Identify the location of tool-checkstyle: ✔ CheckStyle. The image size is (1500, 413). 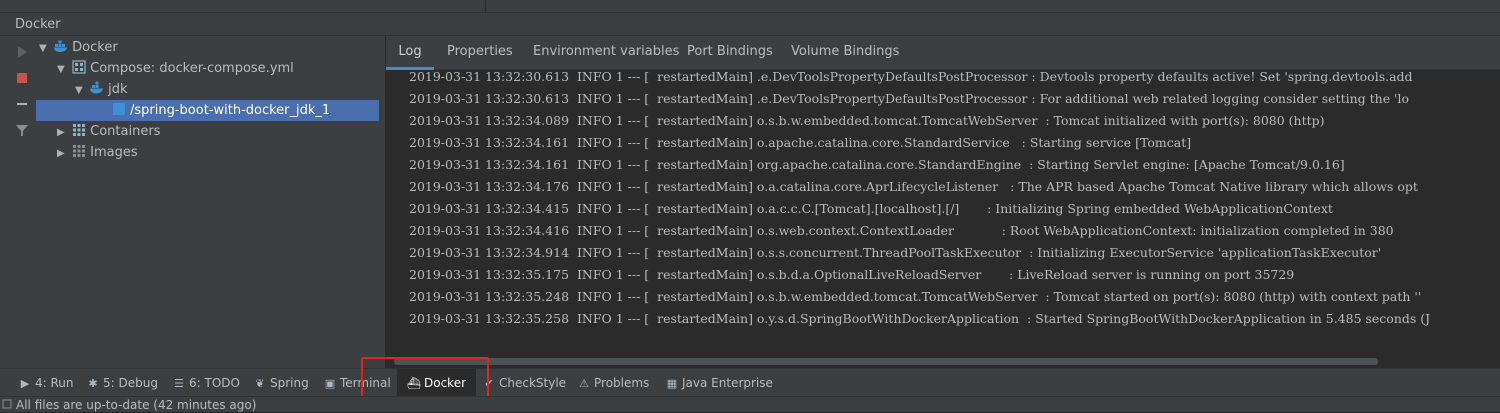
(524, 383).